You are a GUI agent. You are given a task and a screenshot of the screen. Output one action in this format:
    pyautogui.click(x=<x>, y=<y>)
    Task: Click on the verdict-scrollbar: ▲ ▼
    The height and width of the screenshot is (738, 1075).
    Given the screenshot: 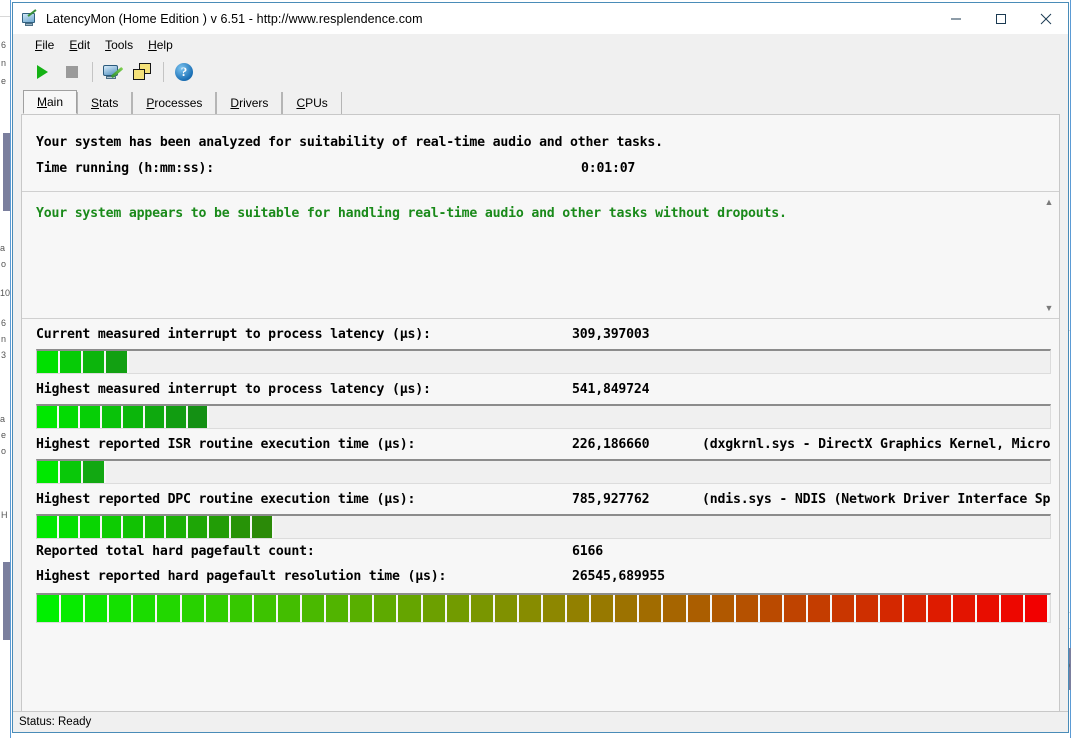 What is the action you would take?
    pyautogui.click(x=1049, y=255)
    